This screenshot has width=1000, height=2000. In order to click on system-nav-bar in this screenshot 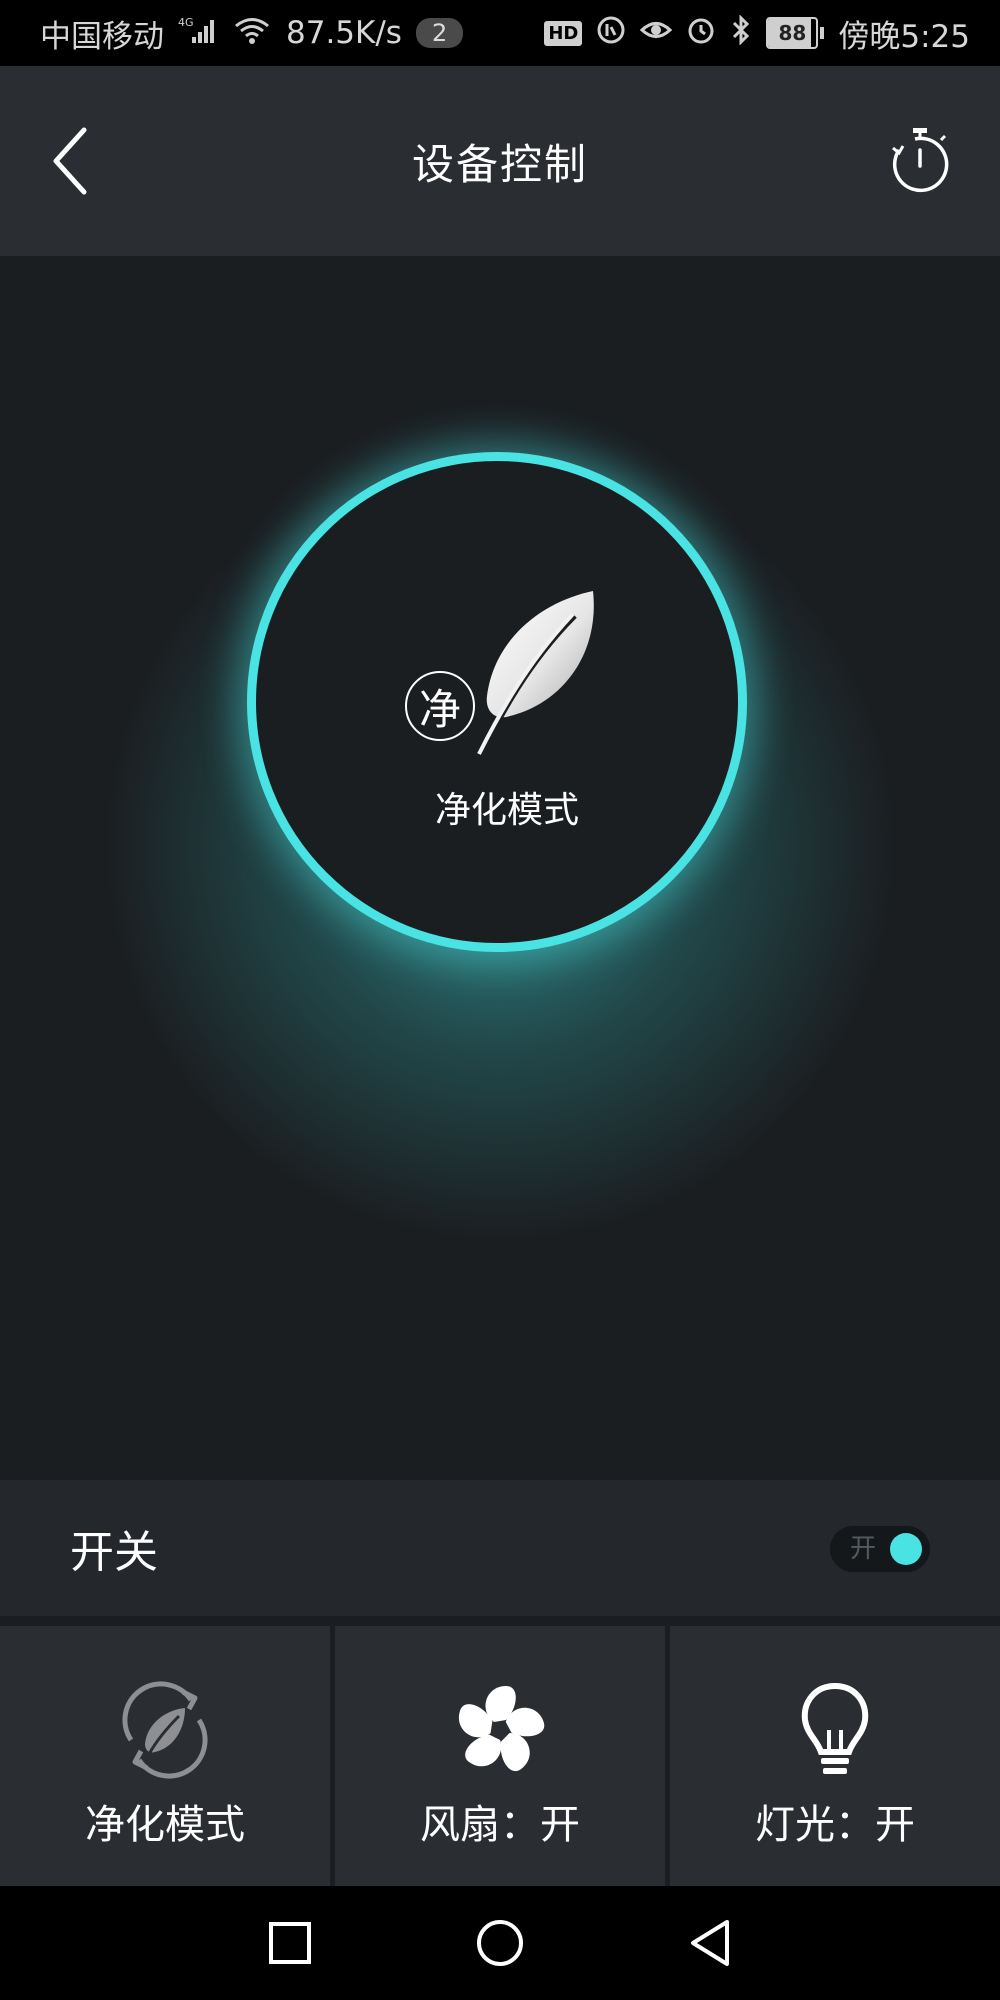, I will do `click(500, 1943)`.